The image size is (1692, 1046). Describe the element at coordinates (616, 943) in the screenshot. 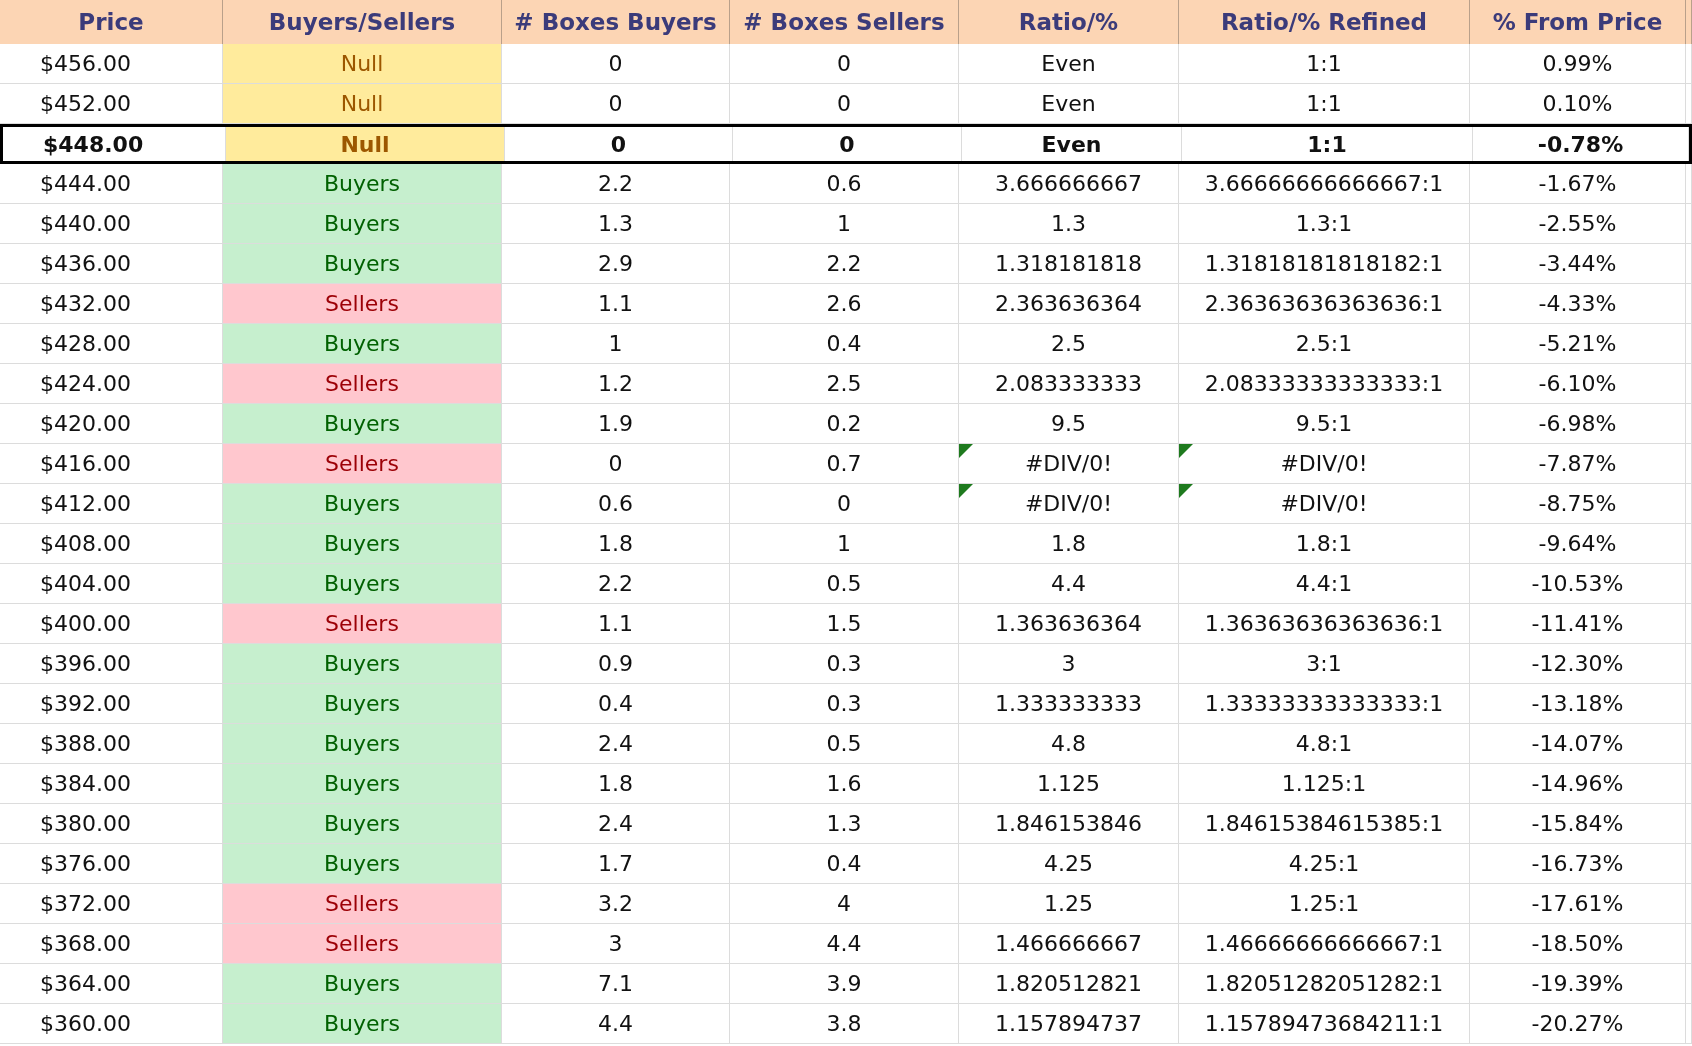

I see `table-cell: 3` at that location.